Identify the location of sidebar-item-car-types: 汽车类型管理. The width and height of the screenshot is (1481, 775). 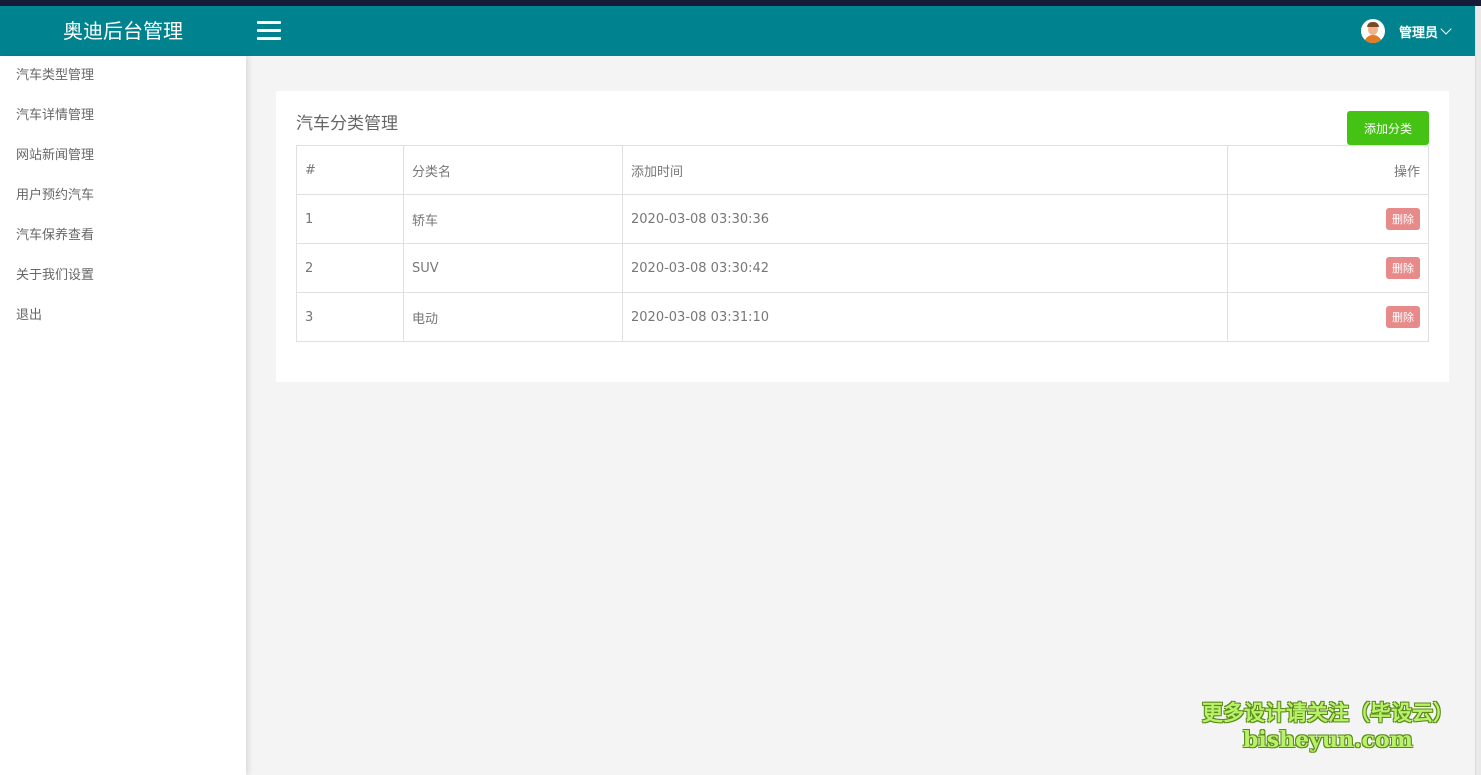
(123, 76).